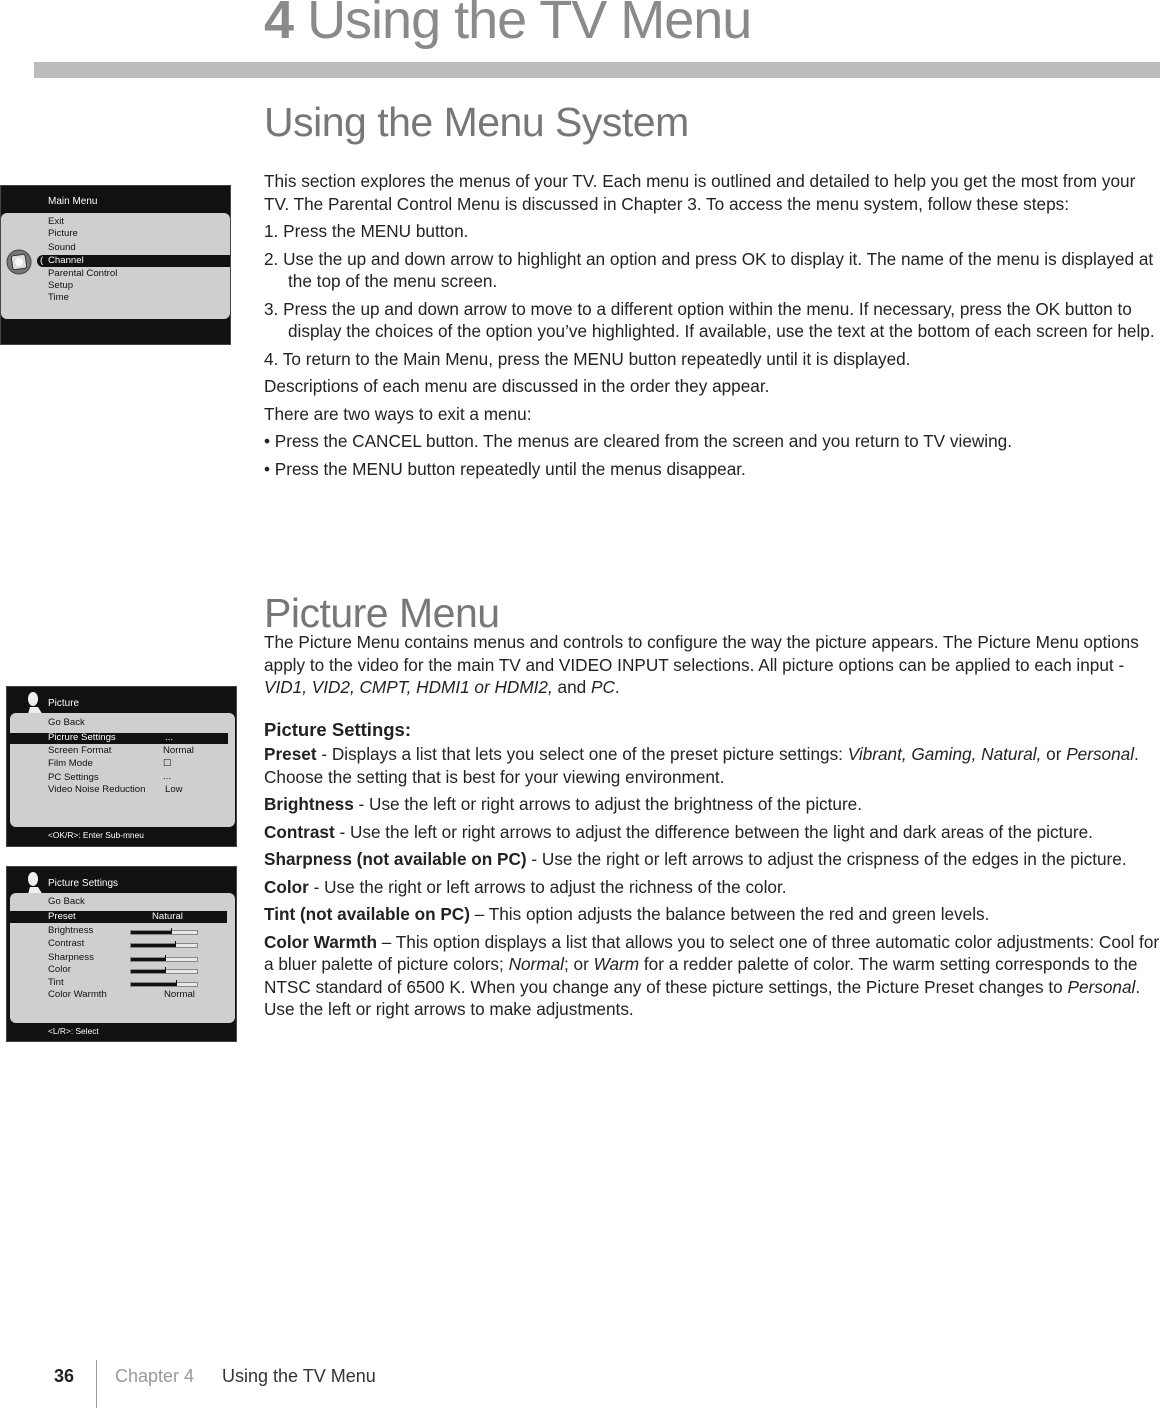 This screenshot has height=1409, width=1160. I want to click on tv-row-label: Screen Format, so click(80, 750).